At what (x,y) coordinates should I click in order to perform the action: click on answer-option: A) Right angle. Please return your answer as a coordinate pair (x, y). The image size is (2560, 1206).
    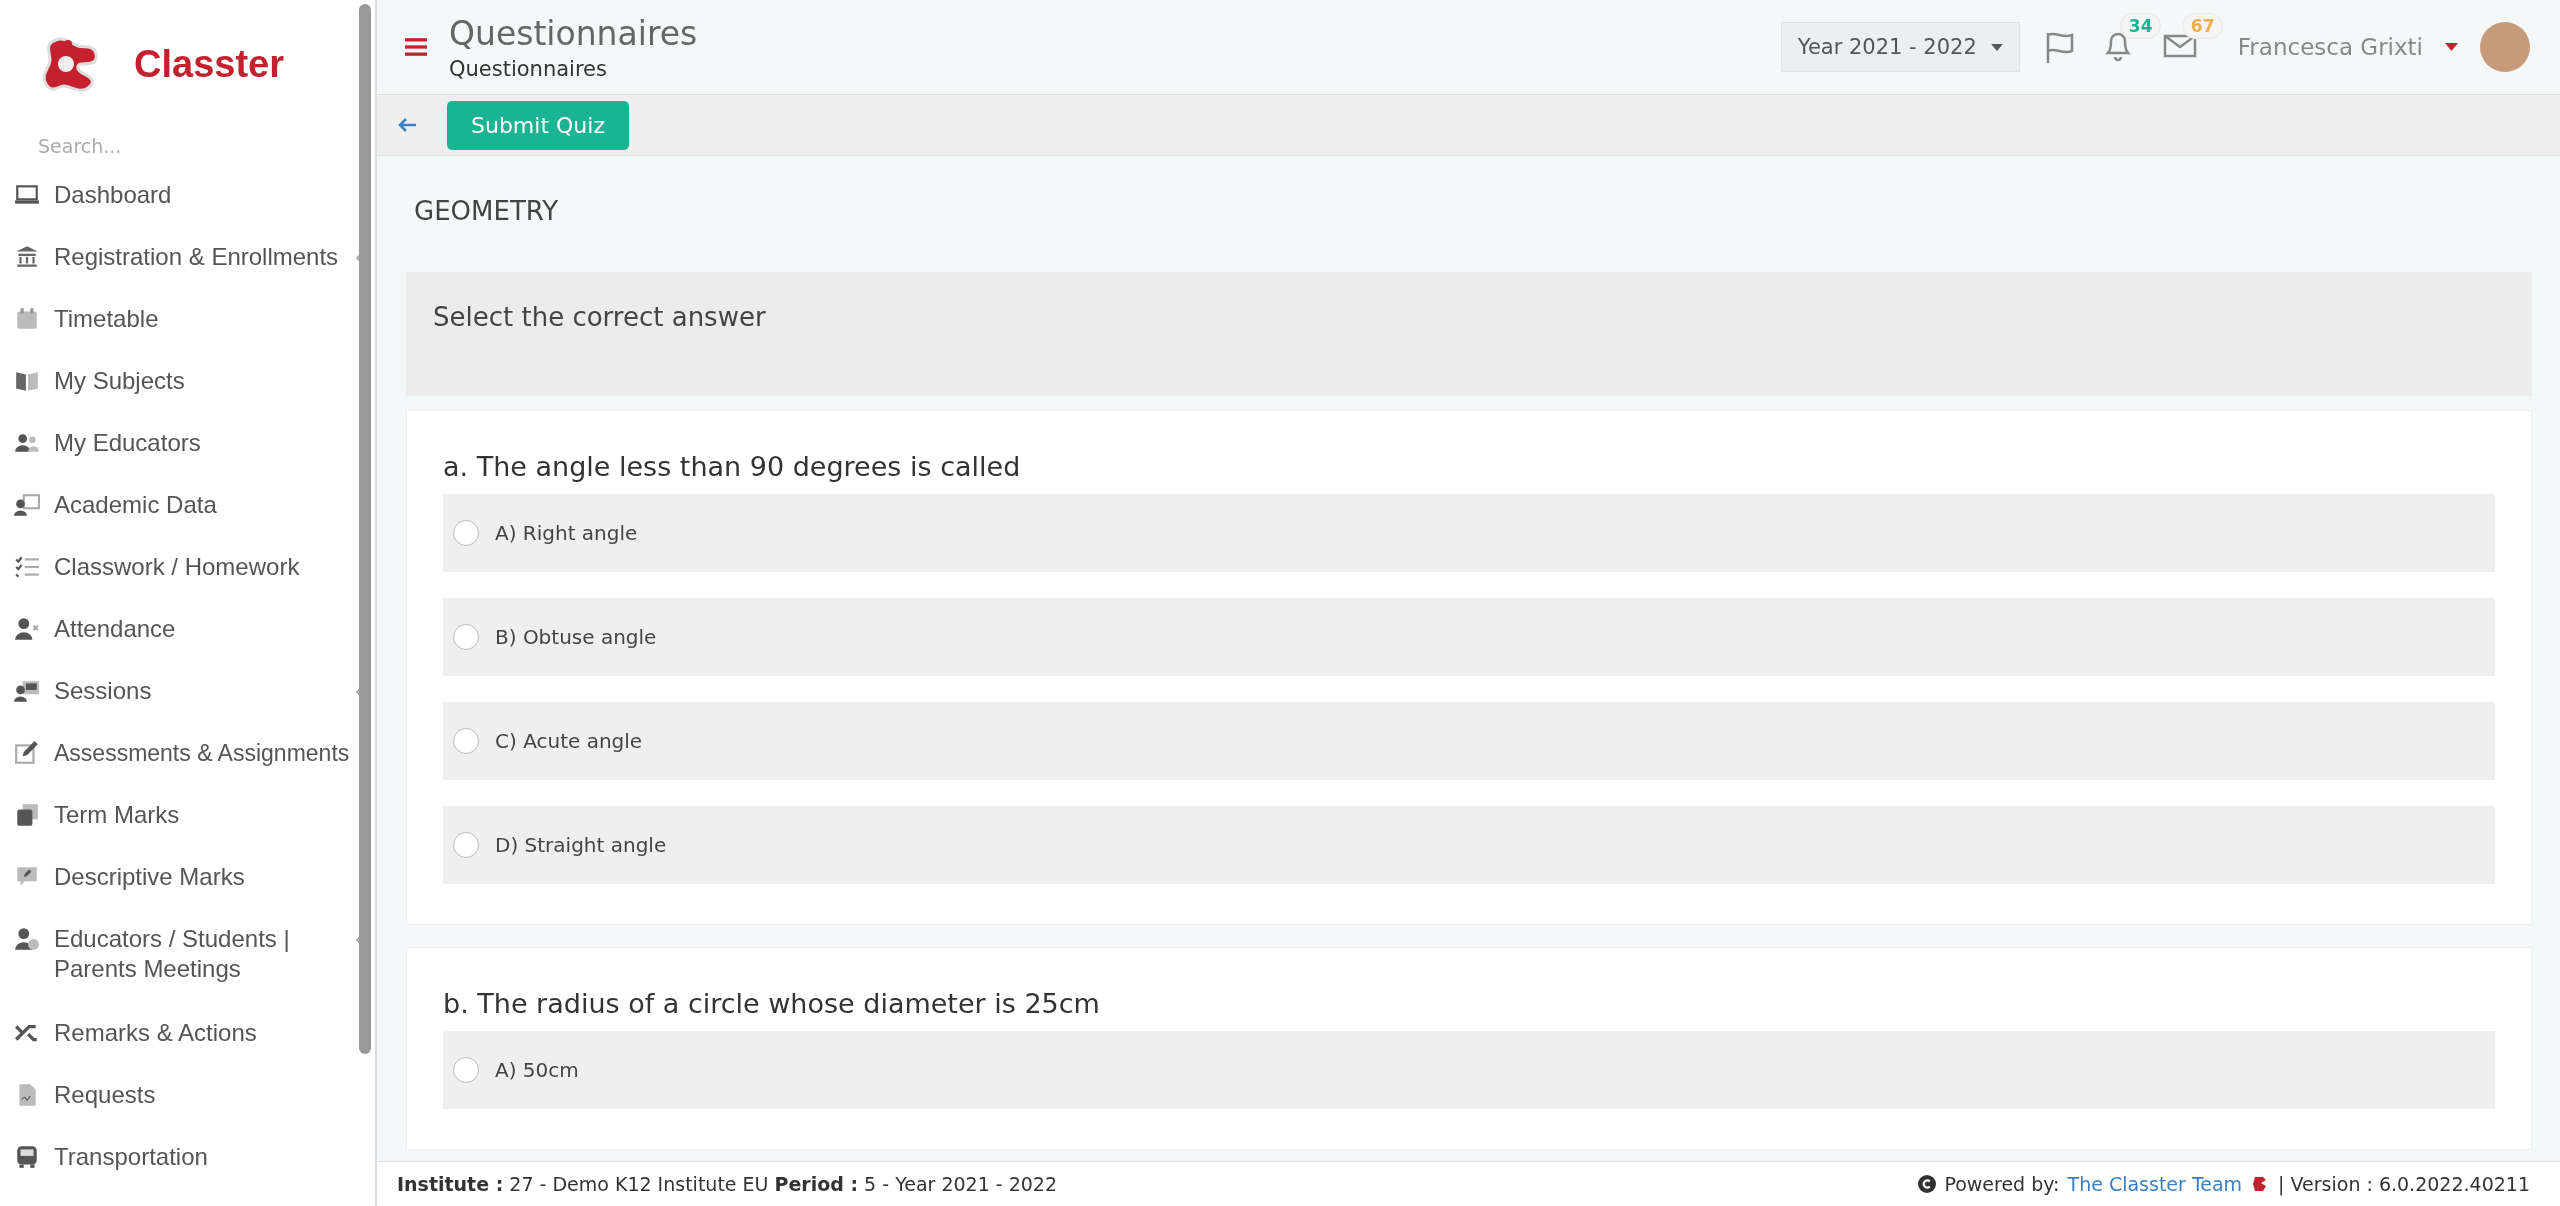
    Looking at the image, I should click on (1469, 533).